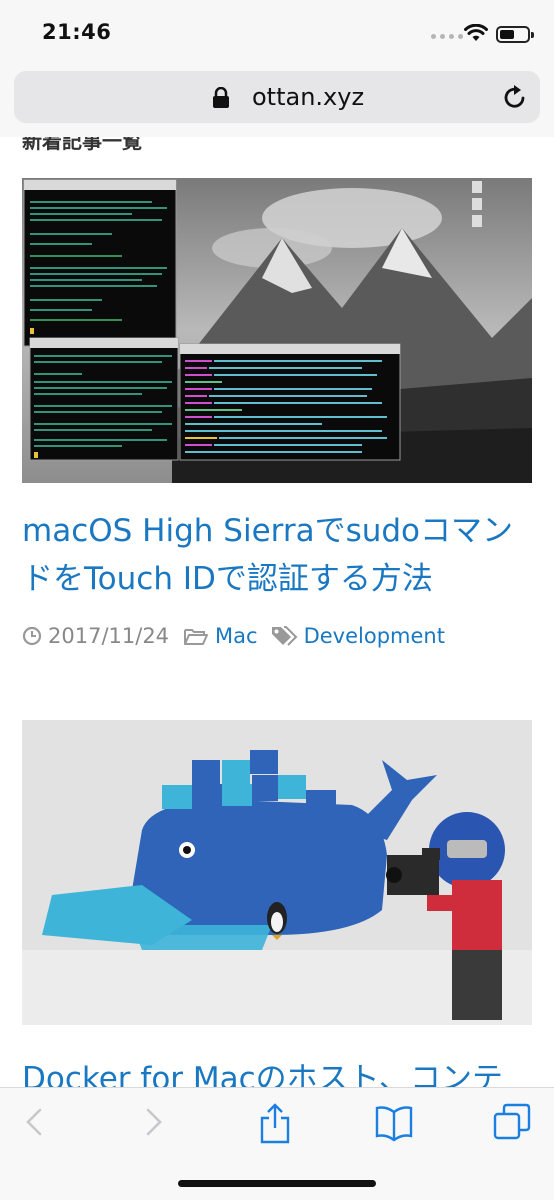 Image resolution: width=554 pixels, height=1200 pixels. Describe the element at coordinates (82, 145) in the screenshot. I see `section-title: 新着記事一覧` at that location.